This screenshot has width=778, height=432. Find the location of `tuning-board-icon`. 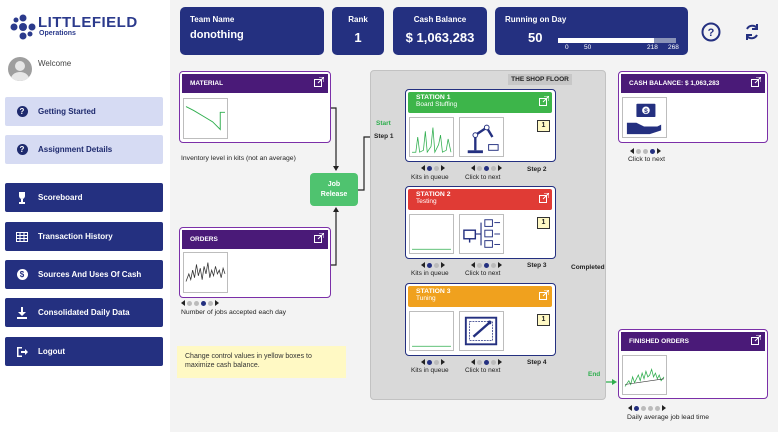

tuning-board-icon is located at coordinates (481, 331).